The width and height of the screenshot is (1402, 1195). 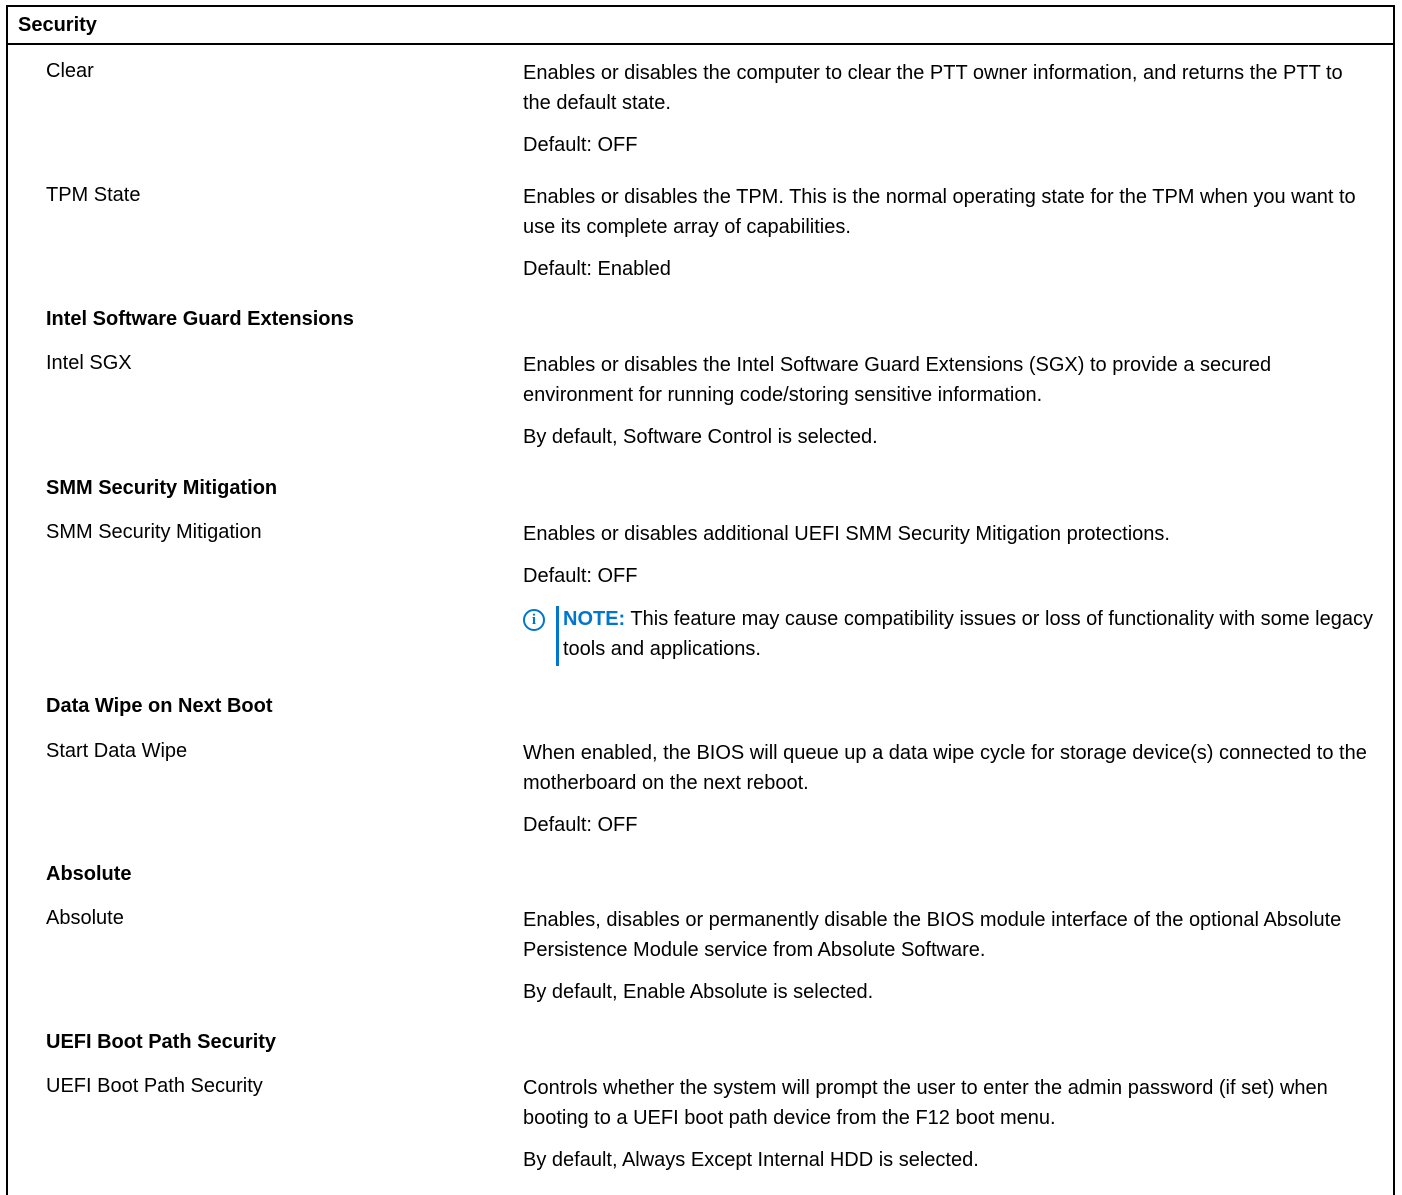 What do you see at coordinates (159, 706) in the screenshot?
I see `section-heading-data-wipe: Data Wipe on Next Boot` at bounding box center [159, 706].